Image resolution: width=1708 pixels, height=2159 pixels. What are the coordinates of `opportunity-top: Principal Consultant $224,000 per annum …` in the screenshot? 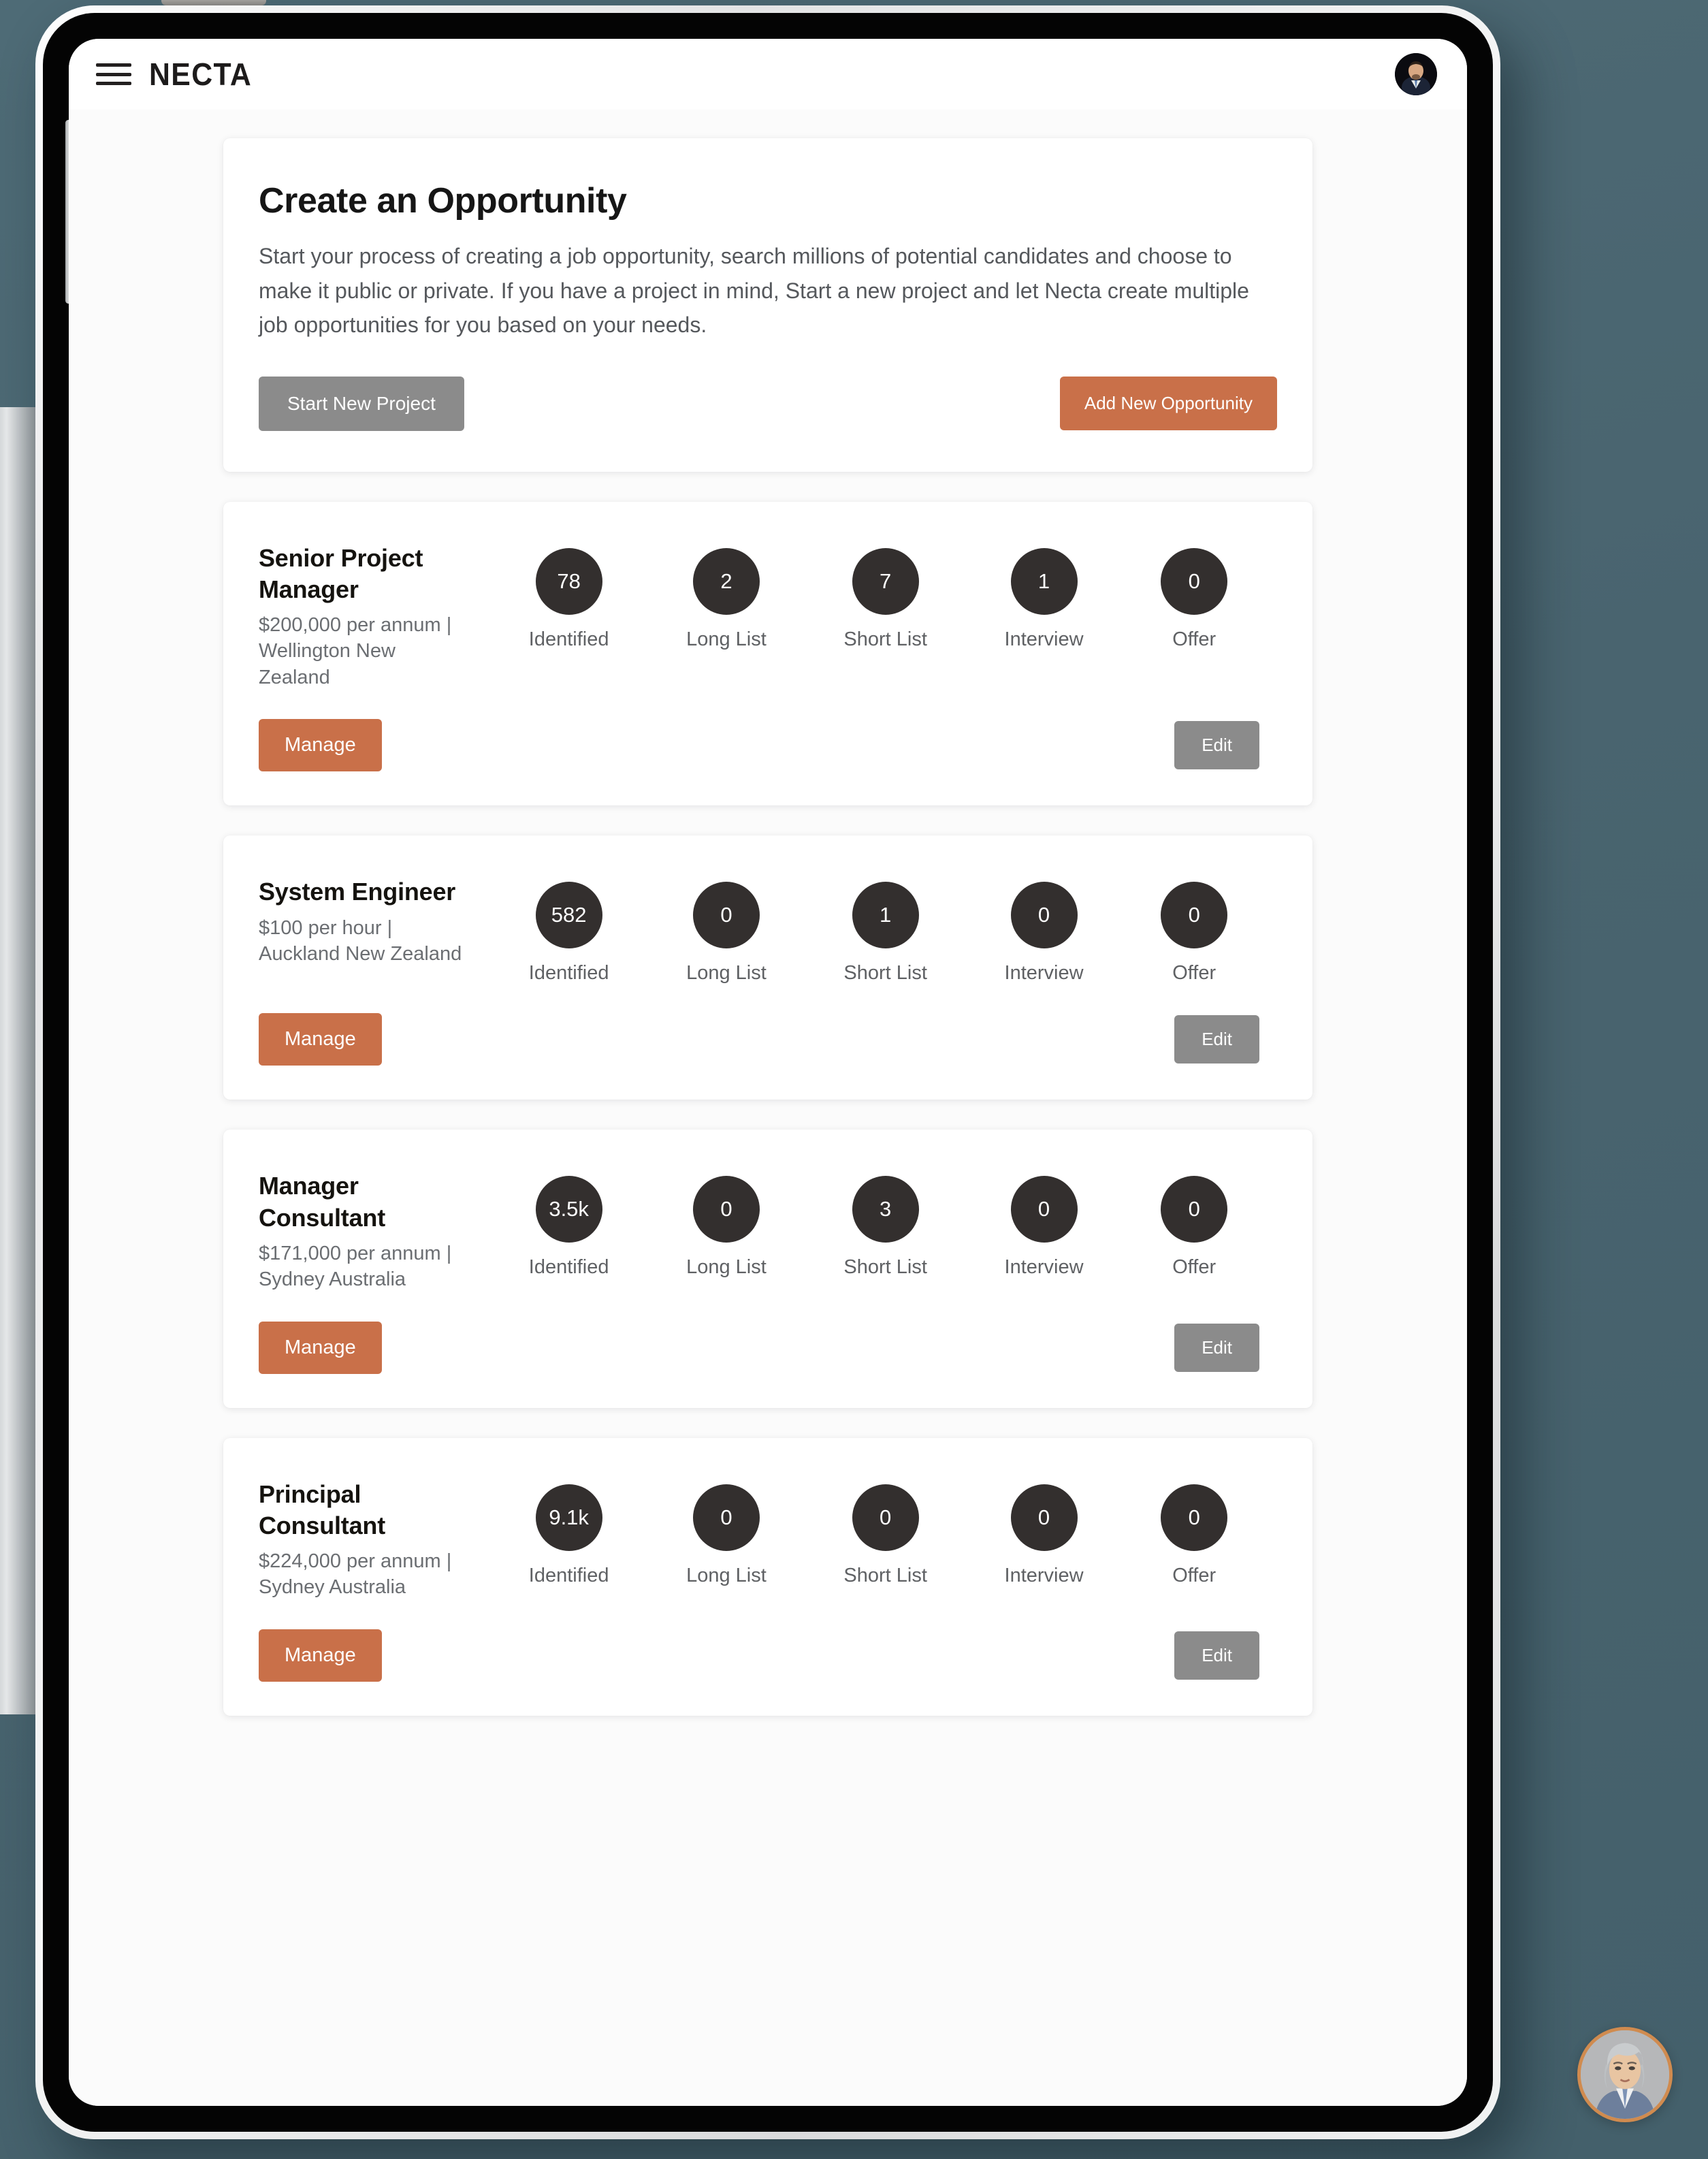 It's located at (768, 1535).